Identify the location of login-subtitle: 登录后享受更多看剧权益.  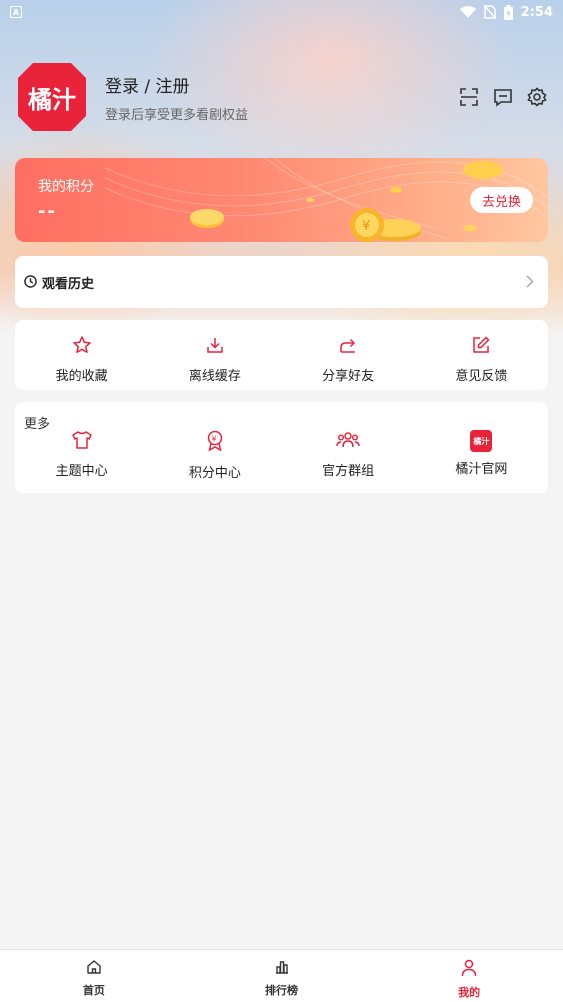
(177, 115).